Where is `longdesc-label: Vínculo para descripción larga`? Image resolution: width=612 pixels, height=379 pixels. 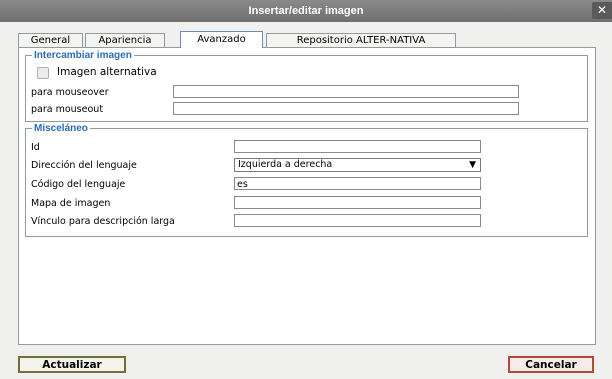 longdesc-label: Vínculo para descripción larga is located at coordinates (103, 221).